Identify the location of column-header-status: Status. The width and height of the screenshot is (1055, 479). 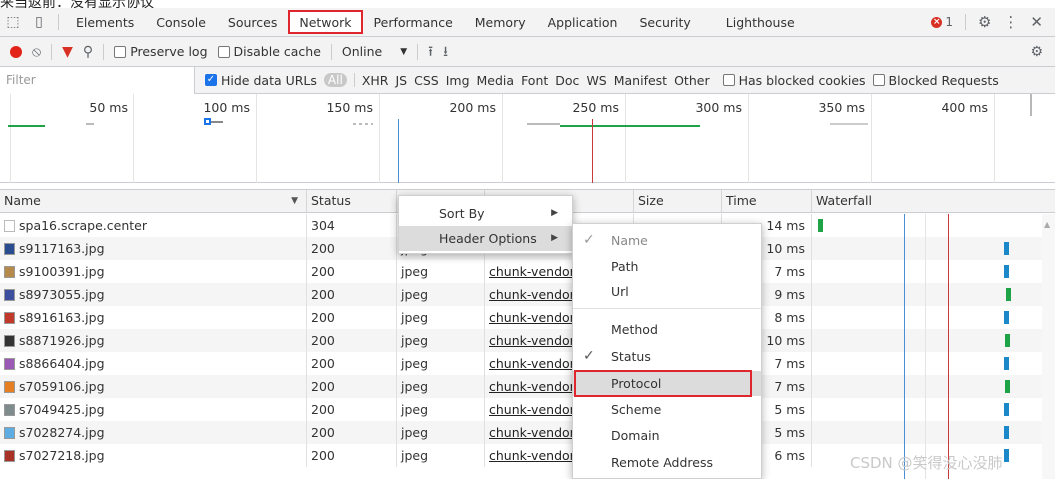
(352, 201).